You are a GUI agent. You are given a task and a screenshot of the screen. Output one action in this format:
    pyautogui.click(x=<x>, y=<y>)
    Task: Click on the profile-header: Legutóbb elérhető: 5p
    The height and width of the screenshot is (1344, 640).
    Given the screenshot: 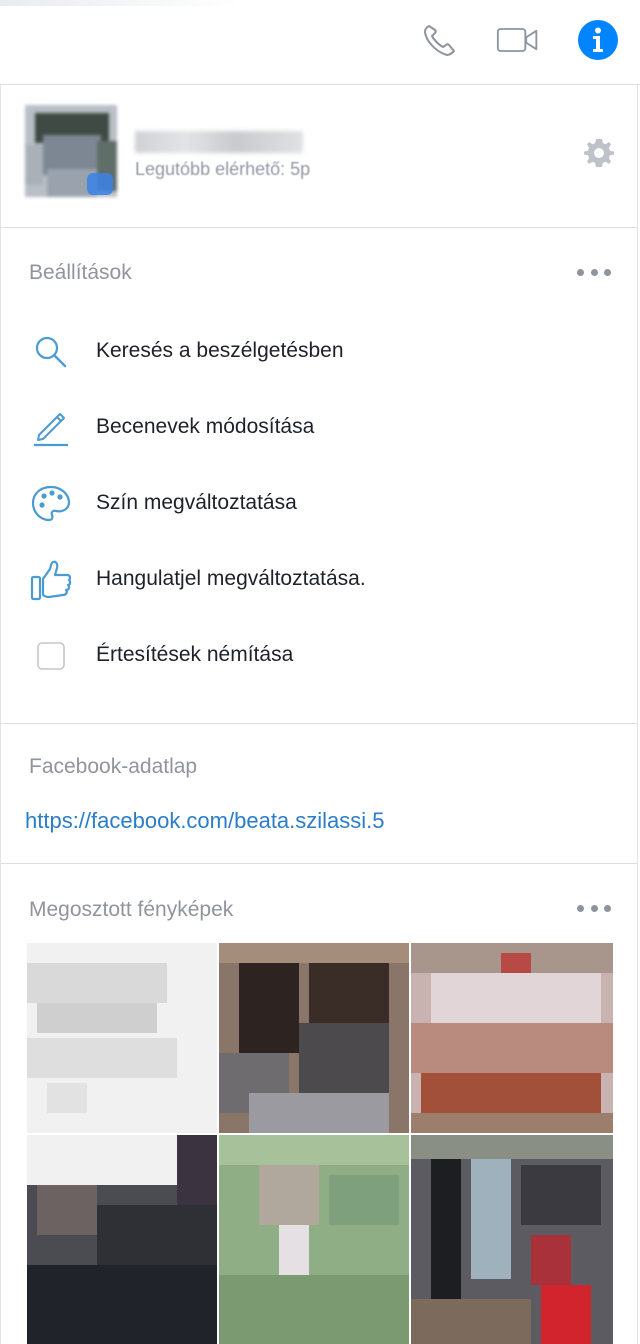 What is the action you would take?
    pyautogui.click(x=319, y=156)
    